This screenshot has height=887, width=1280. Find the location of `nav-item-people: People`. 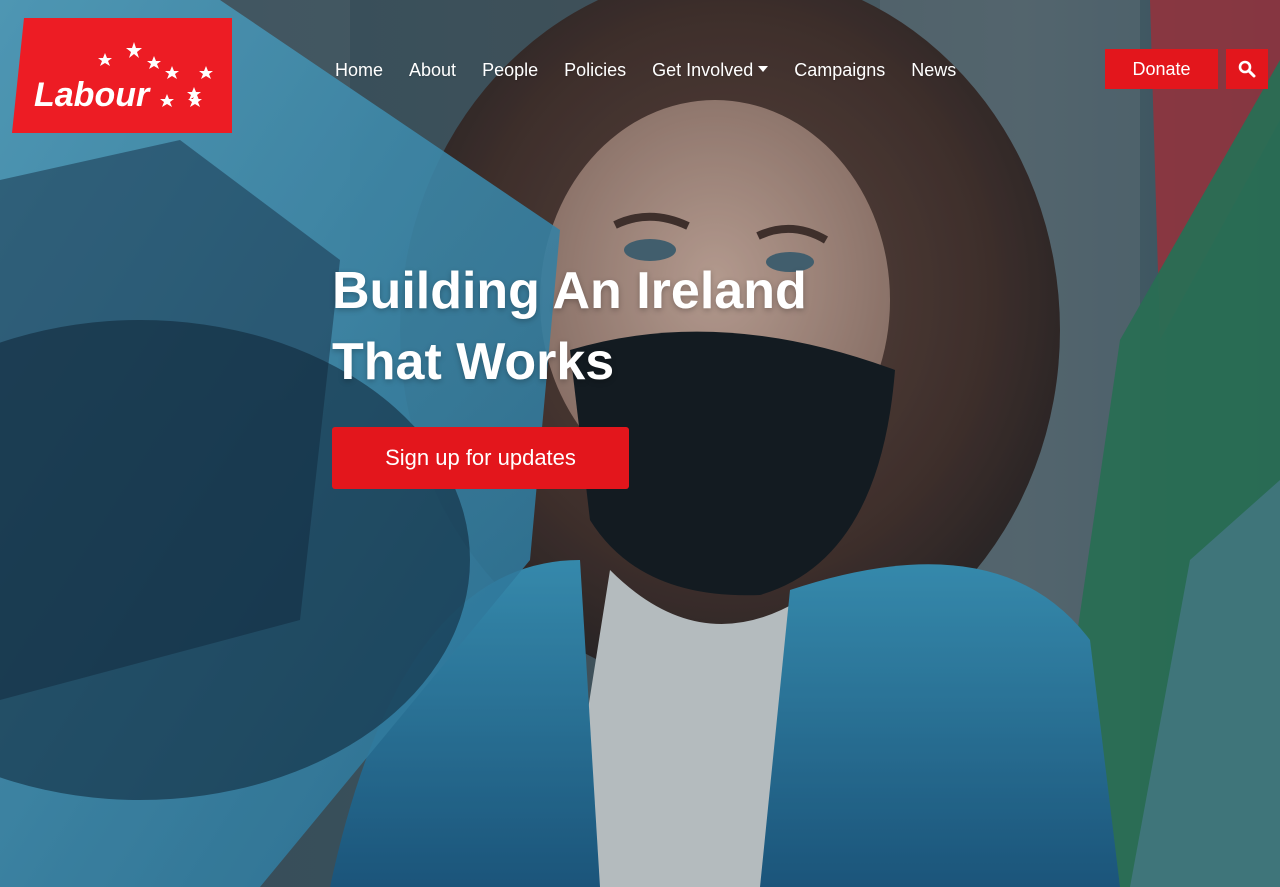

nav-item-people: People is located at coordinates (510, 70).